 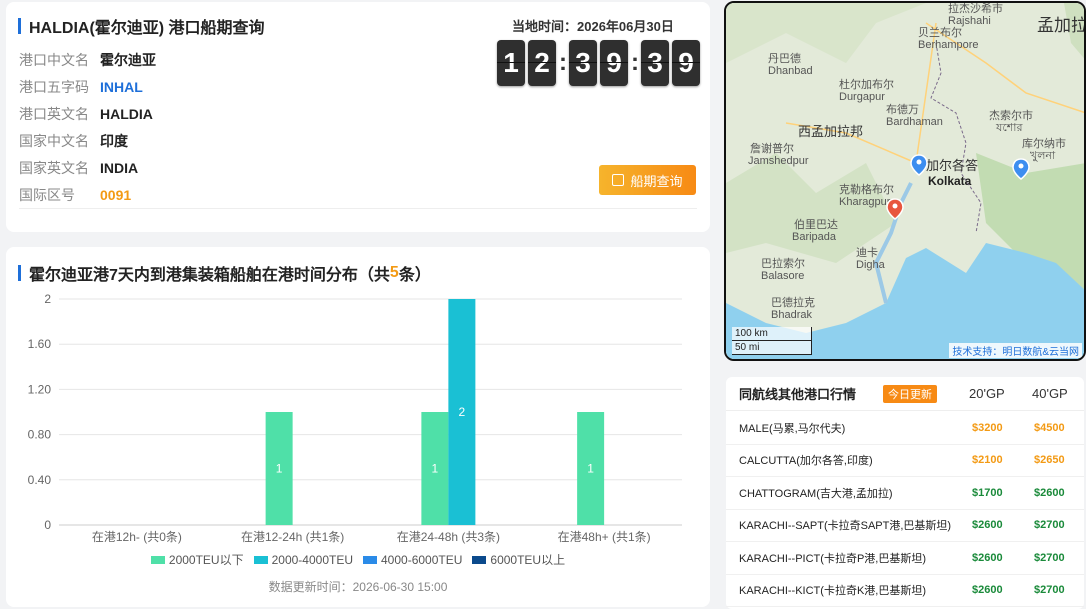 I want to click on route-port-name: CHATTOGRAM(吉大港,孟加拉), so click(x=816, y=493).